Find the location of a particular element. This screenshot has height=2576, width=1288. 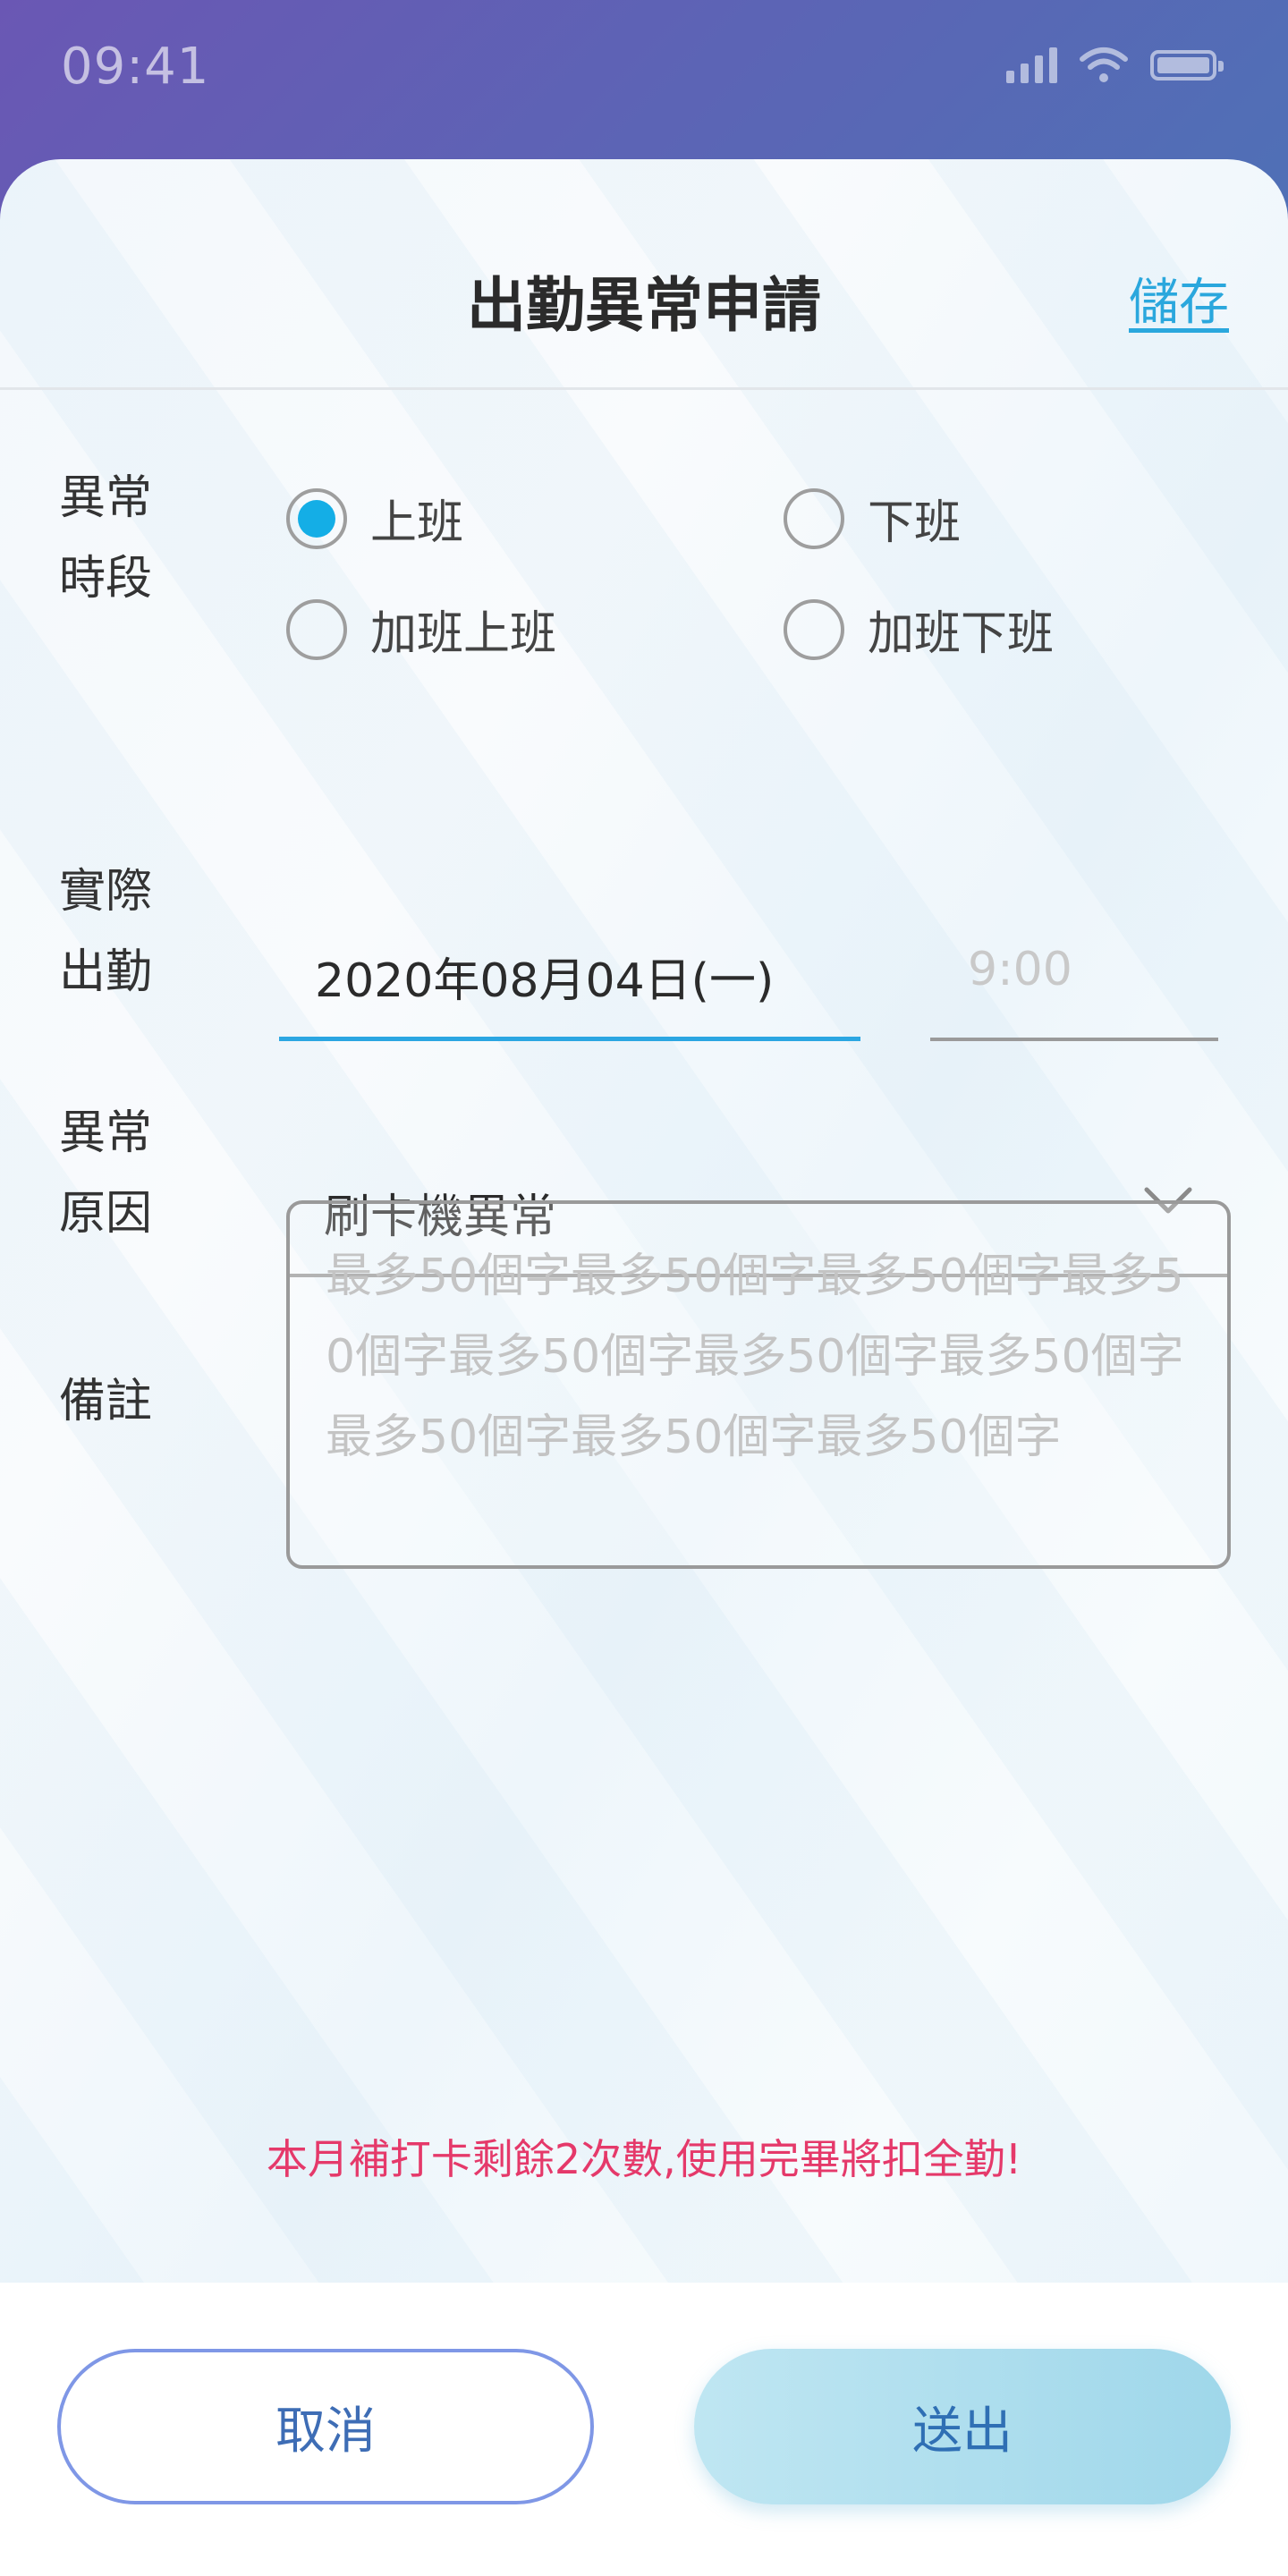

reason-label-line2: 原因 is located at coordinates (106, 1214).